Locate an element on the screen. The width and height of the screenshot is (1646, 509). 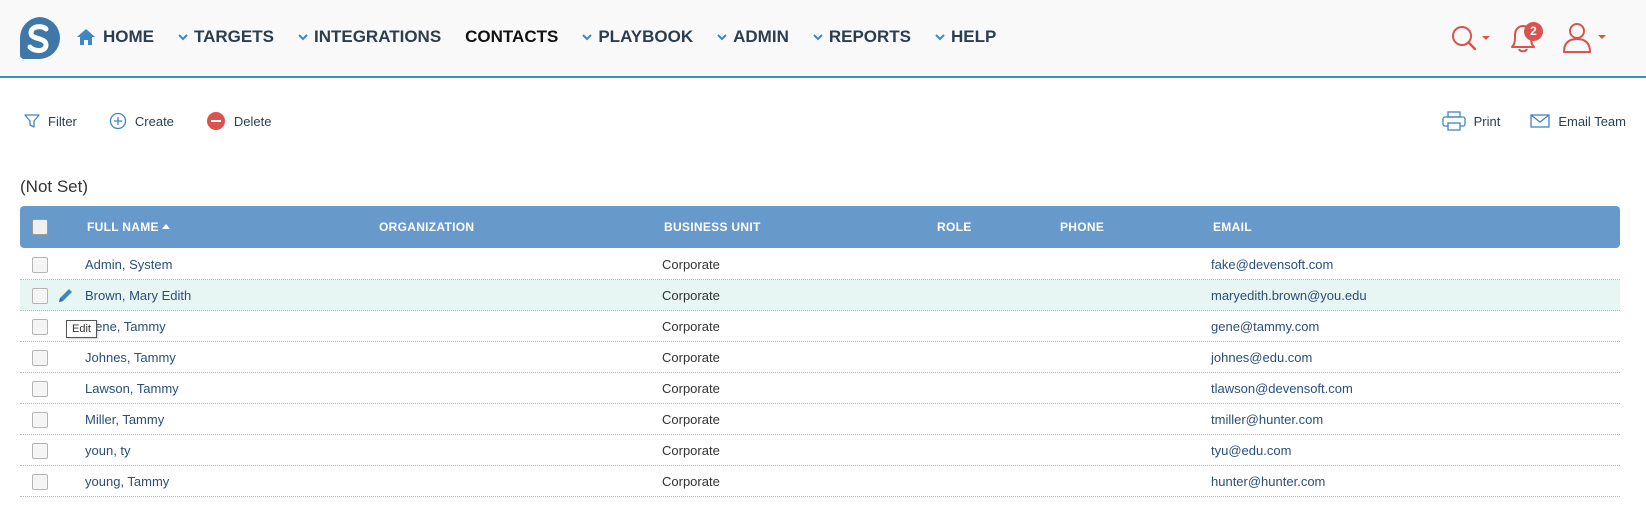
table-row: young, Tammy Corporate hunter@hunter.com is located at coordinates (820, 481).